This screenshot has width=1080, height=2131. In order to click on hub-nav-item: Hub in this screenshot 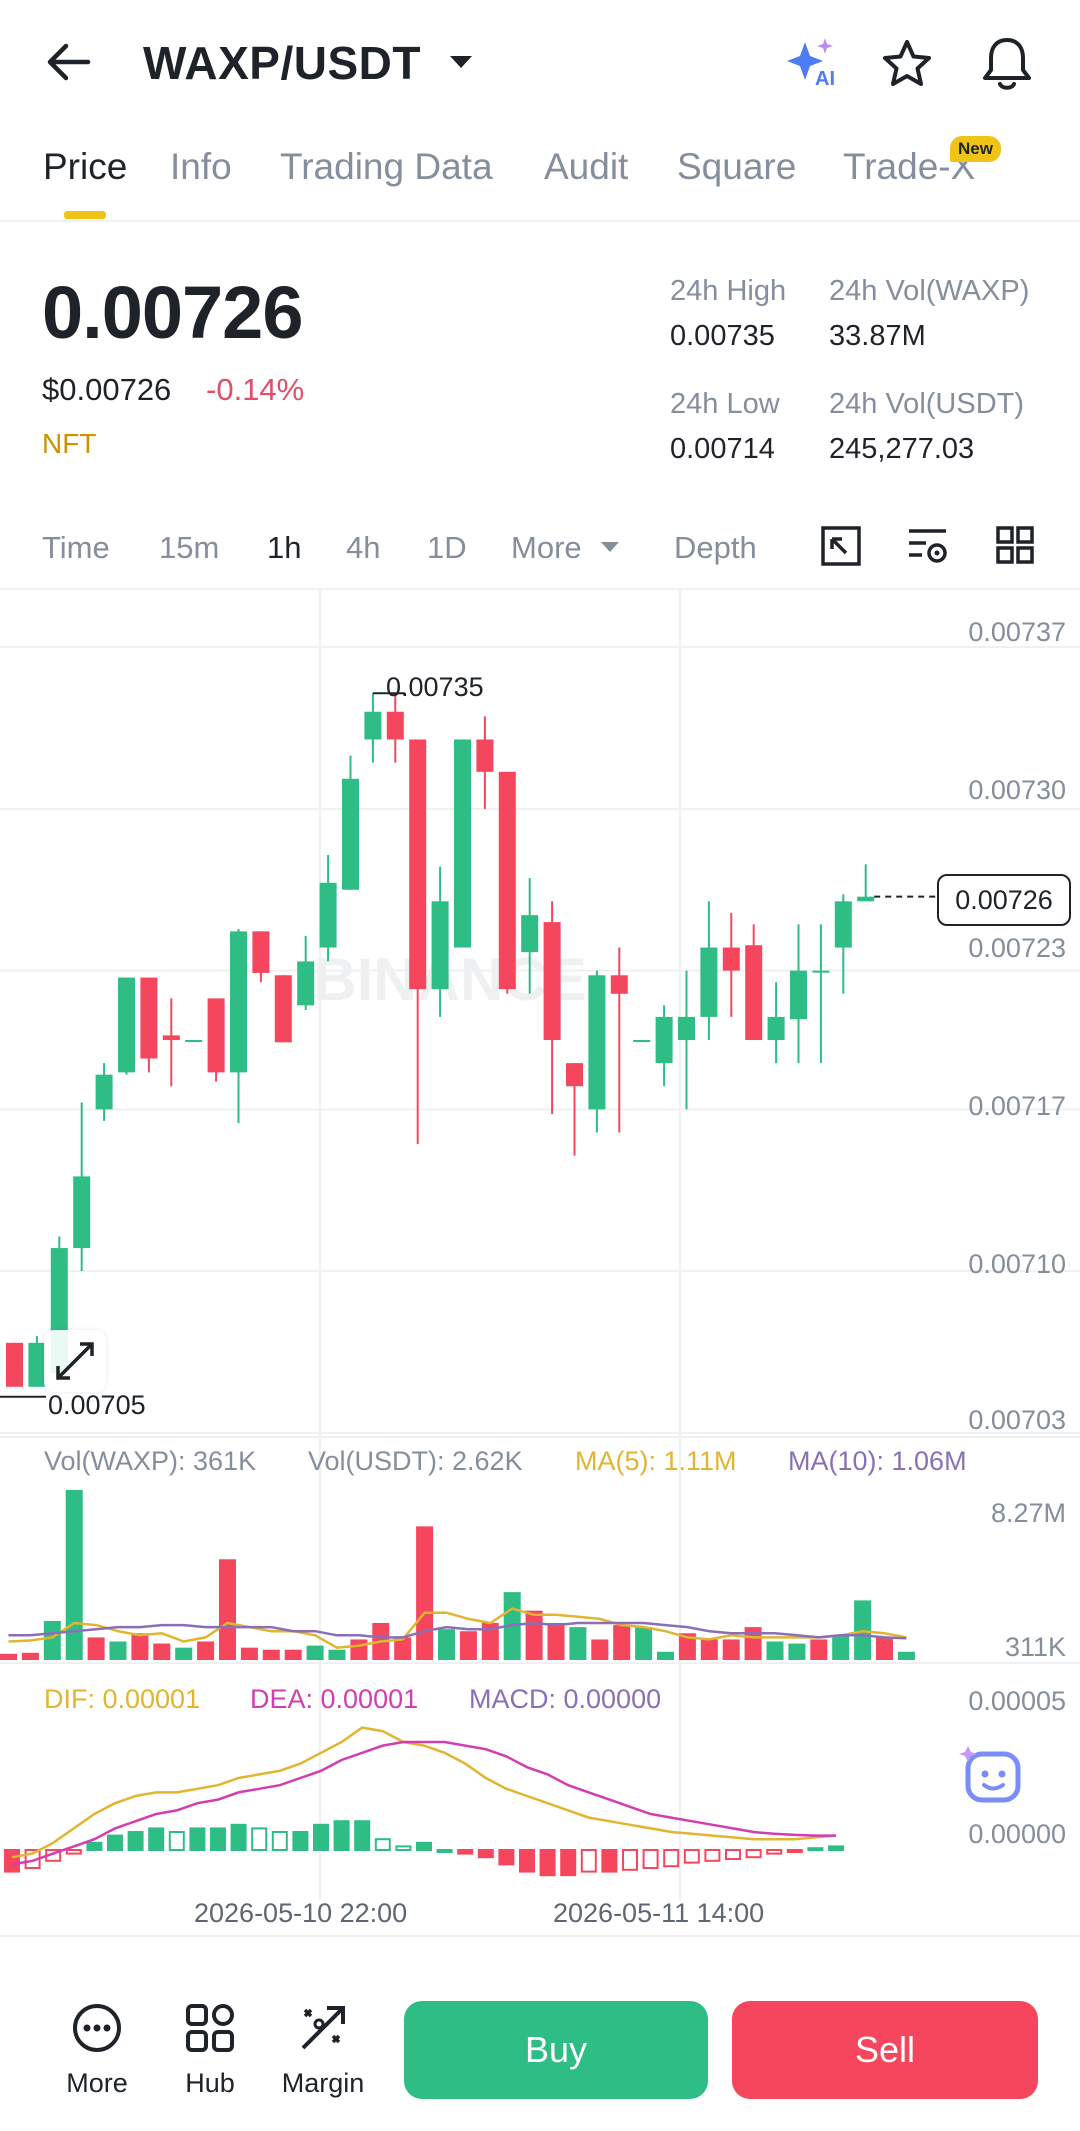, I will do `click(210, 2057)`.